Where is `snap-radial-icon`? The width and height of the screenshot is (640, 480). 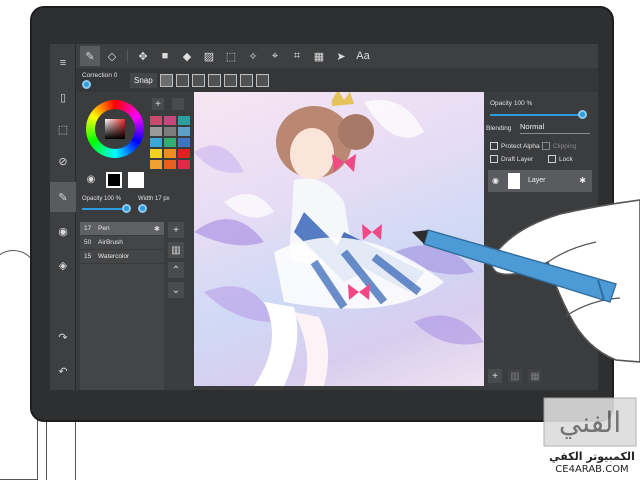
snap-radial-icon is located at coordinates (230, 80).